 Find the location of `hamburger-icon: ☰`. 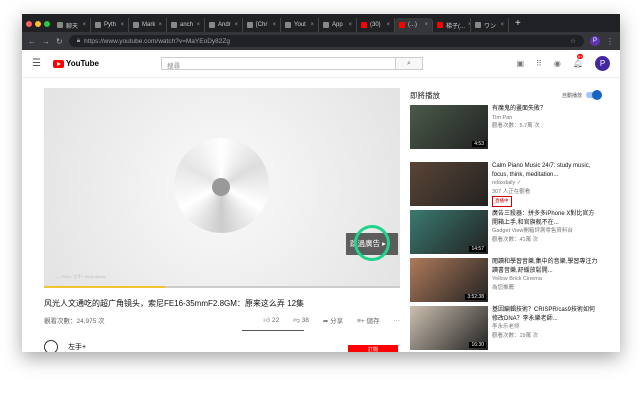

hamburger-icon: ☰ is located at coordinates (36, 63).